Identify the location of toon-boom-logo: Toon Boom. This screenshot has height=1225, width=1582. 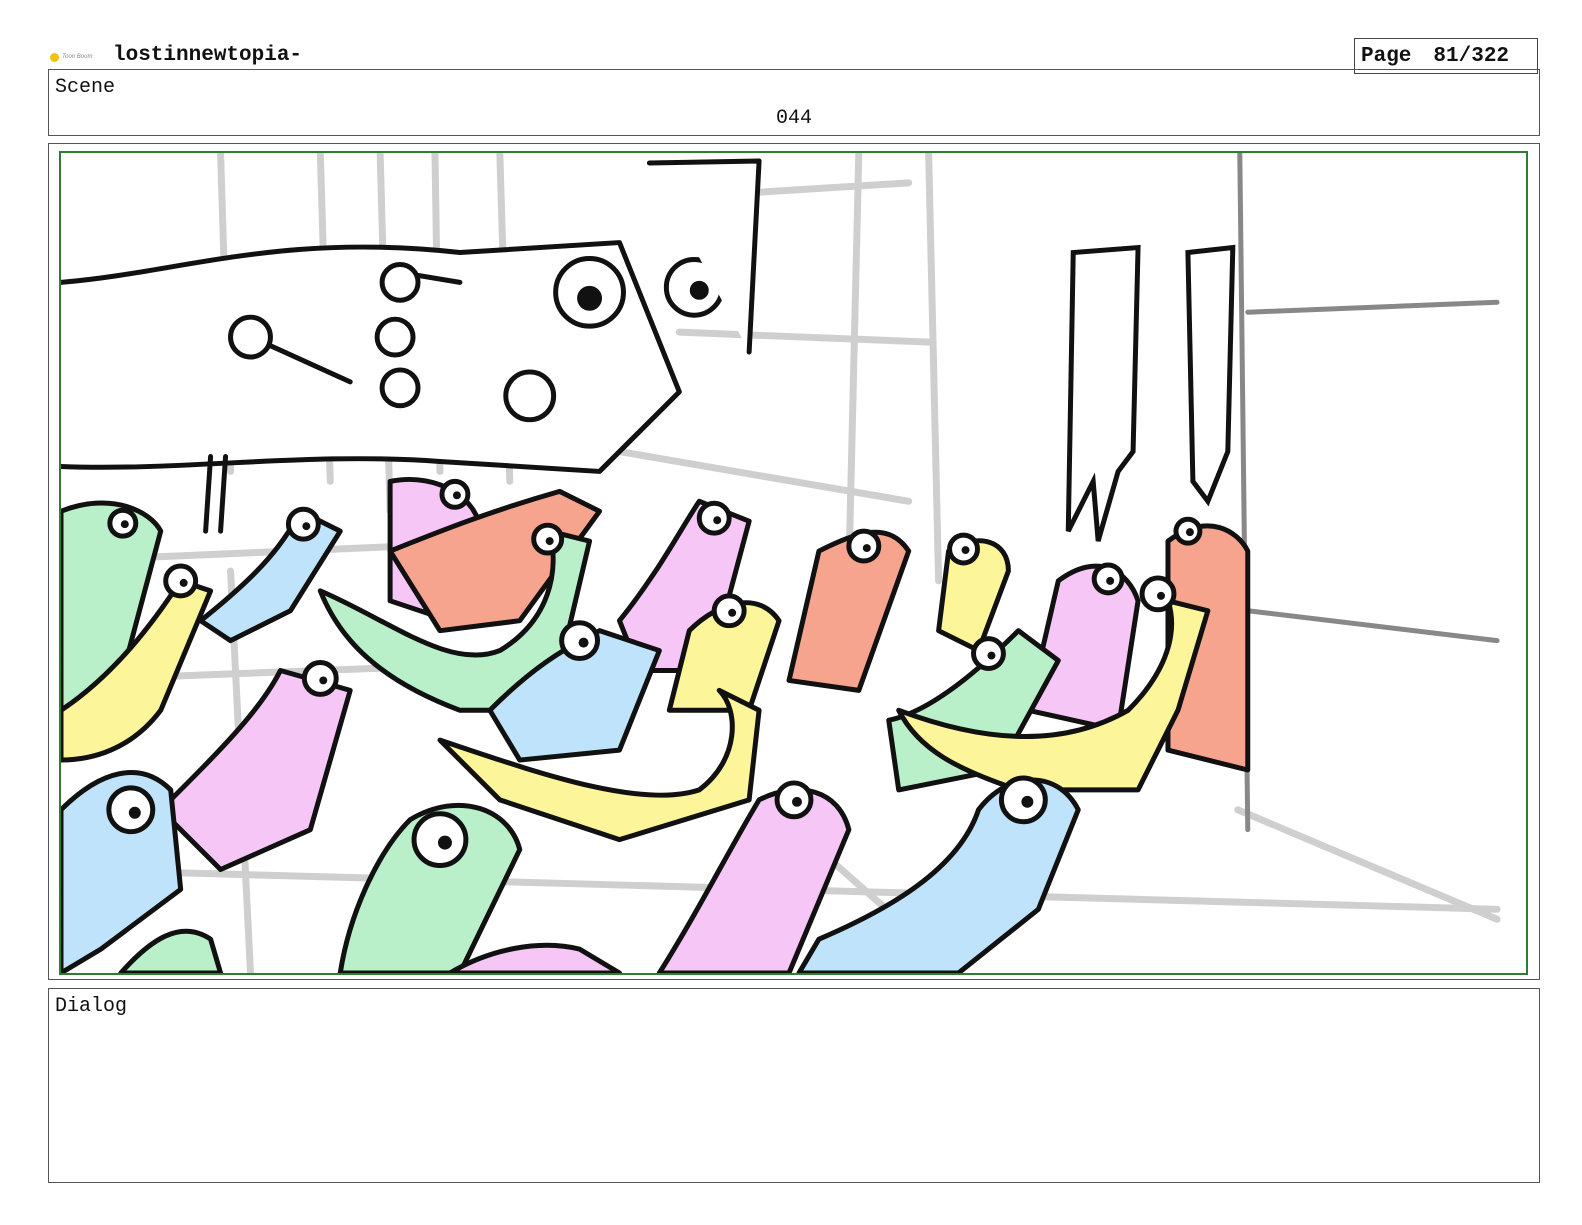
(75, 57).